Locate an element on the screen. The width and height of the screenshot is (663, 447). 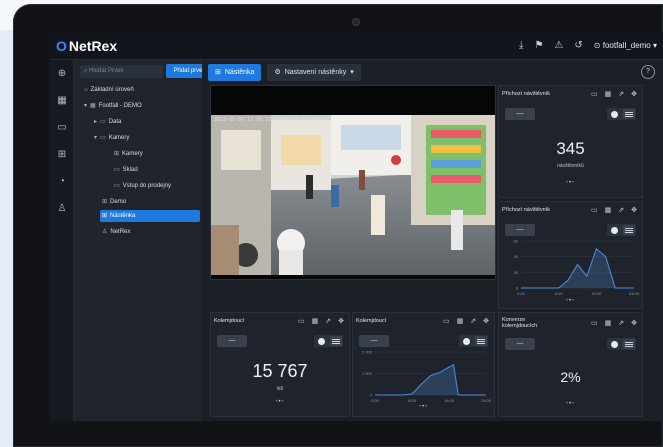
widget-title: Konverze kolemjdoucích is located at coordinates (520, 323).